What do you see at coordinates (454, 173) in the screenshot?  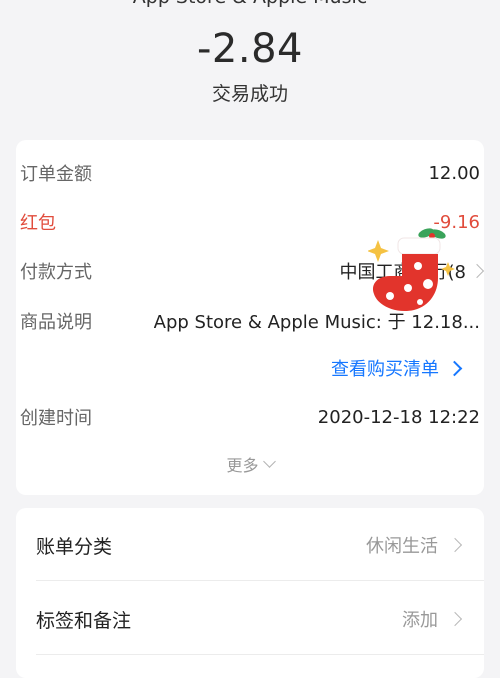 I see `order-amount-value: 12.00` at bounding box center [454, 173].